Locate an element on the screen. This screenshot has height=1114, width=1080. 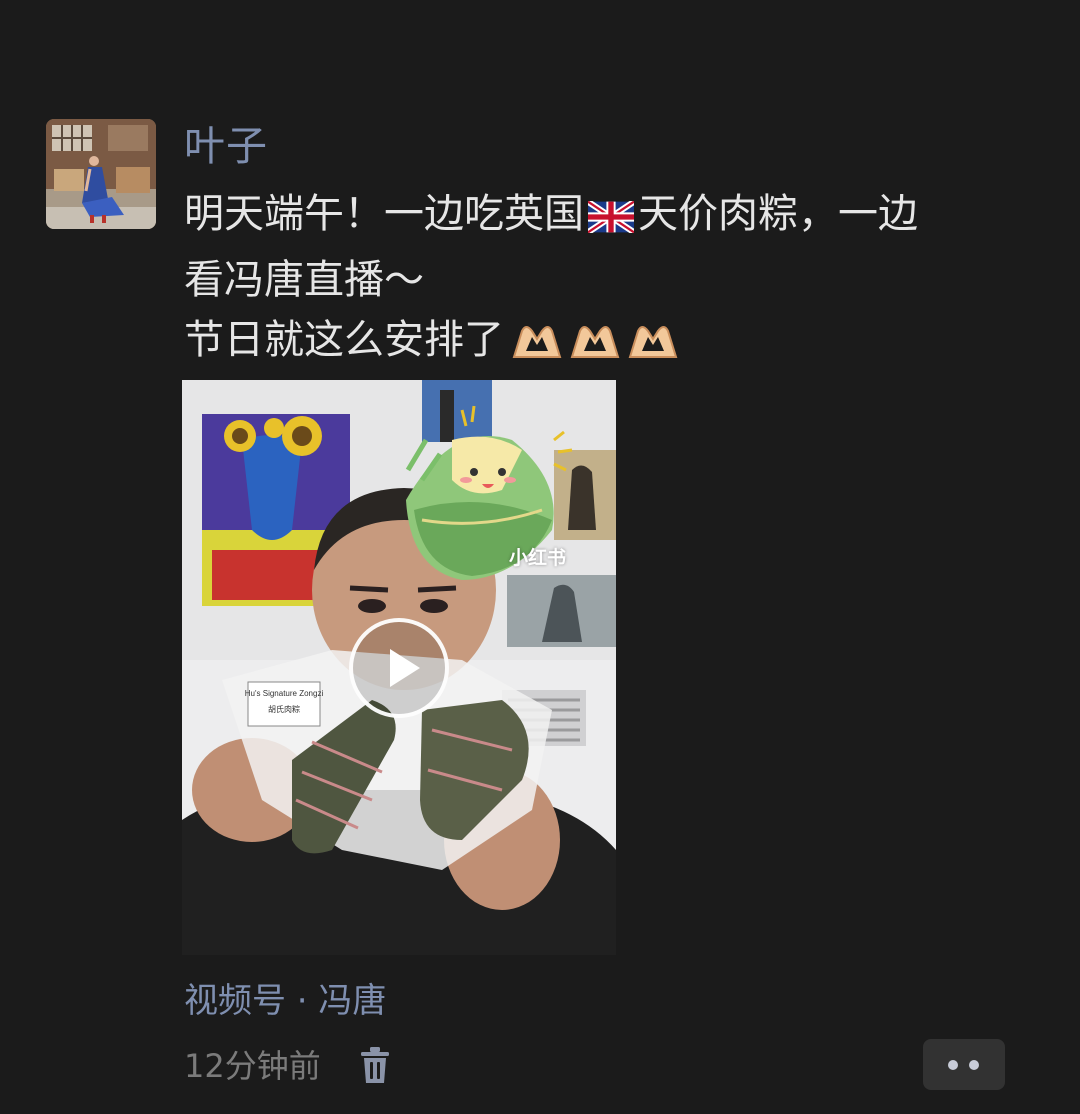
heart-hands-icon is located at coordinates (595, 348).